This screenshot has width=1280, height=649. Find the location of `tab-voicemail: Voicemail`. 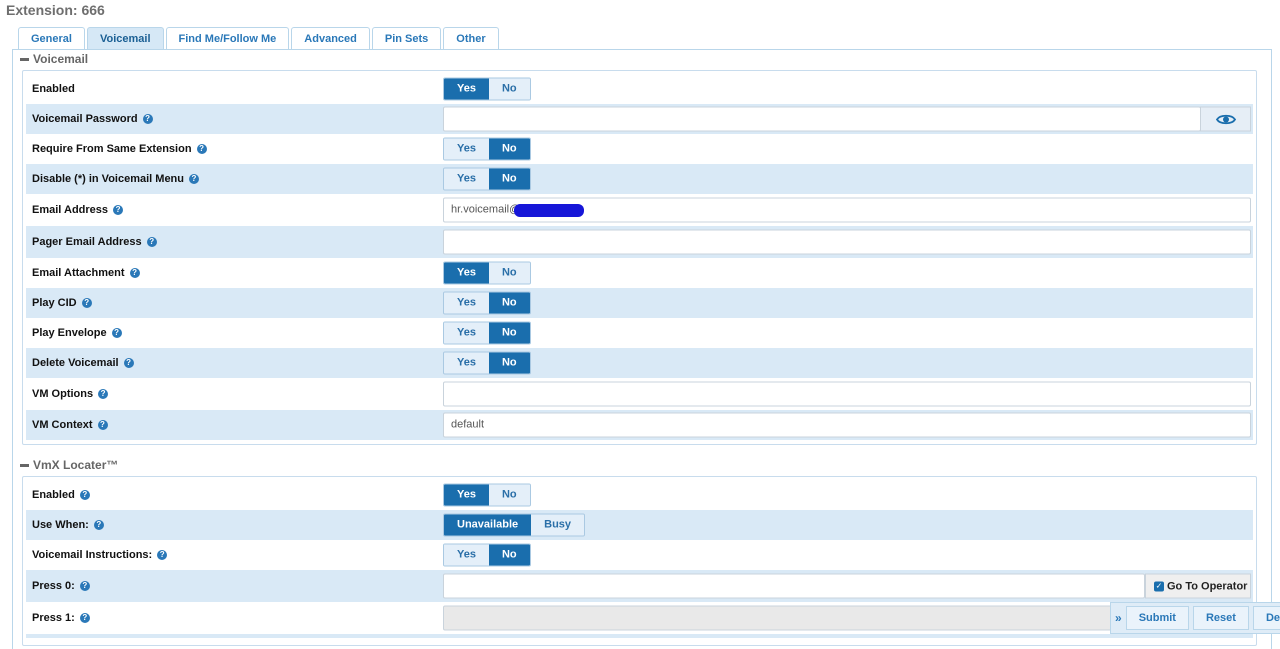

tab-voicemail: Voicemail is located at coordinates (125, 38).